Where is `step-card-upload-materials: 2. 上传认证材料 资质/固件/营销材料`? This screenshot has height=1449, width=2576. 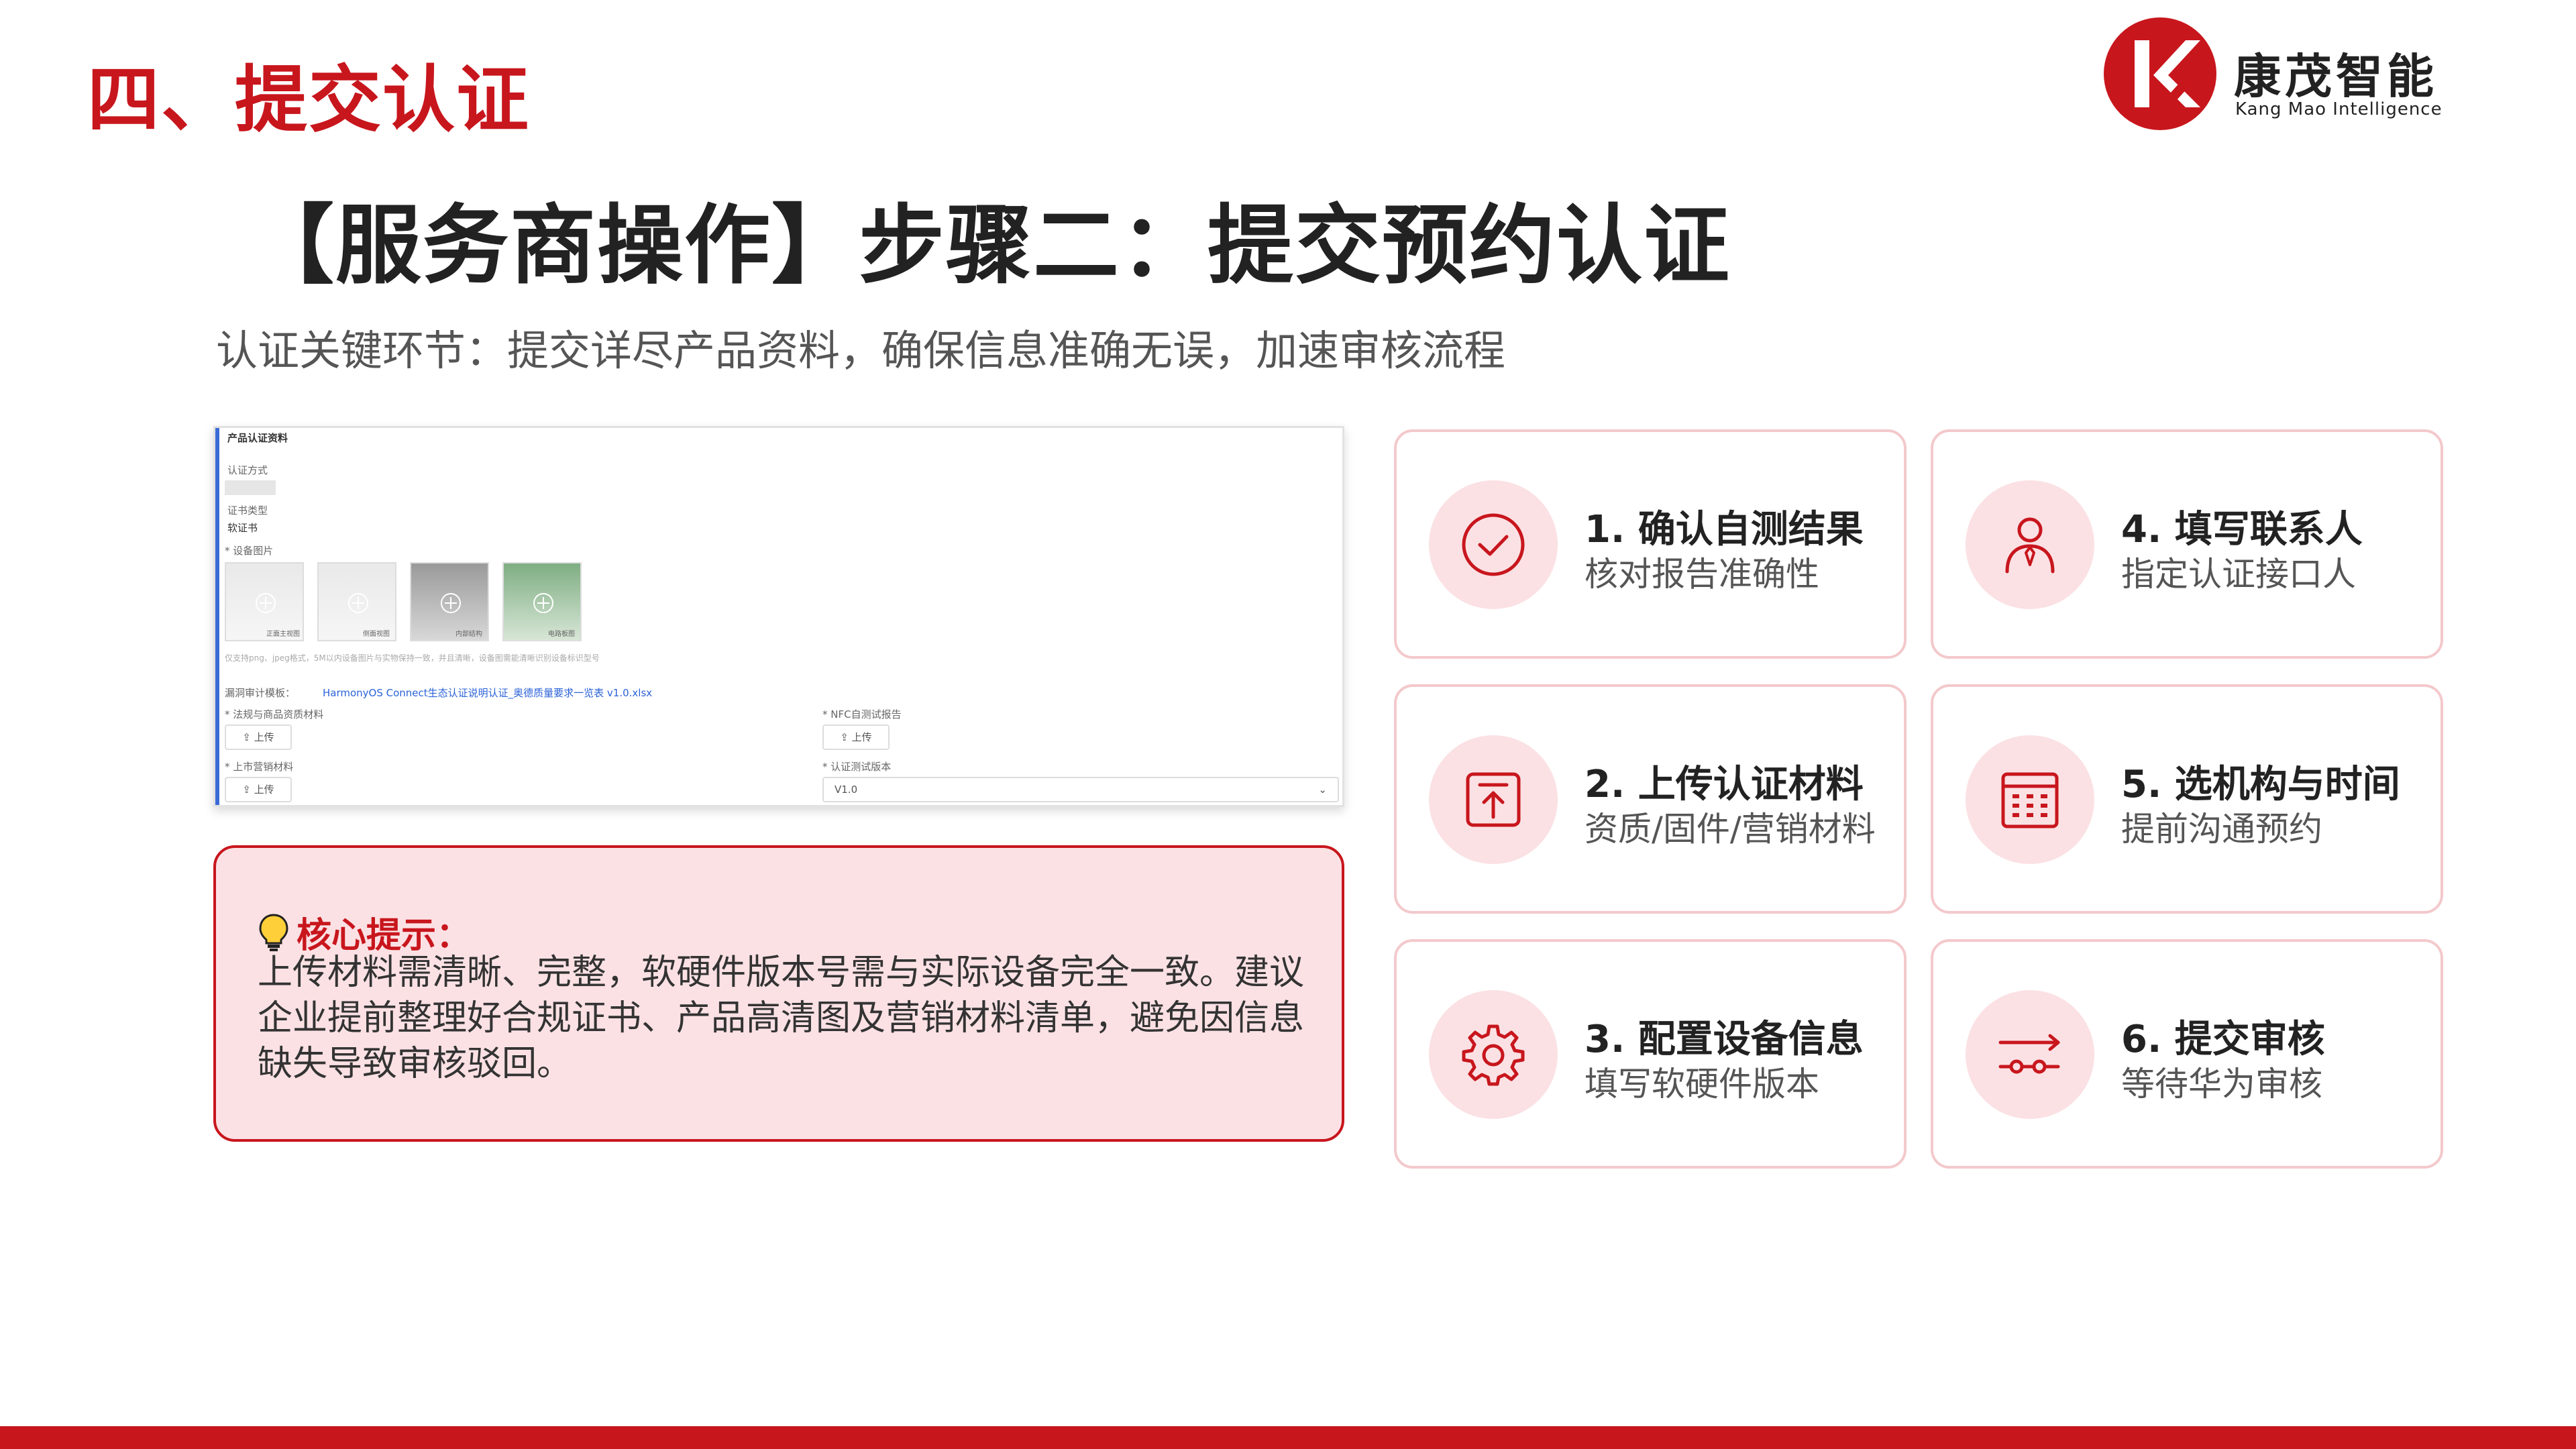
step-card-upload-materials: 2. 上传认证材料 资质/固件/营销材料 is located at coordinates (1650, 799).